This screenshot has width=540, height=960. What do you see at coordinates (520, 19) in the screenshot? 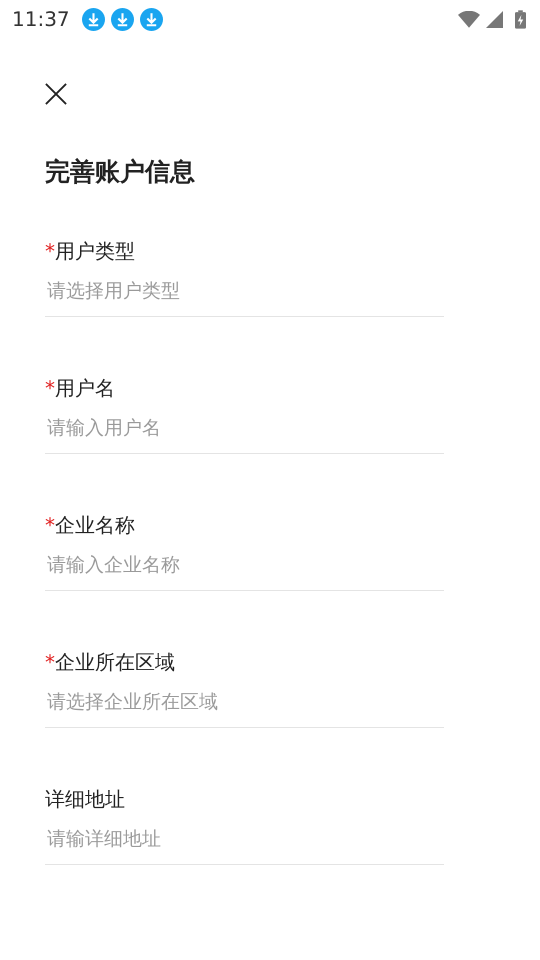
I see `battery-icon` at bounding box center [520, 19].